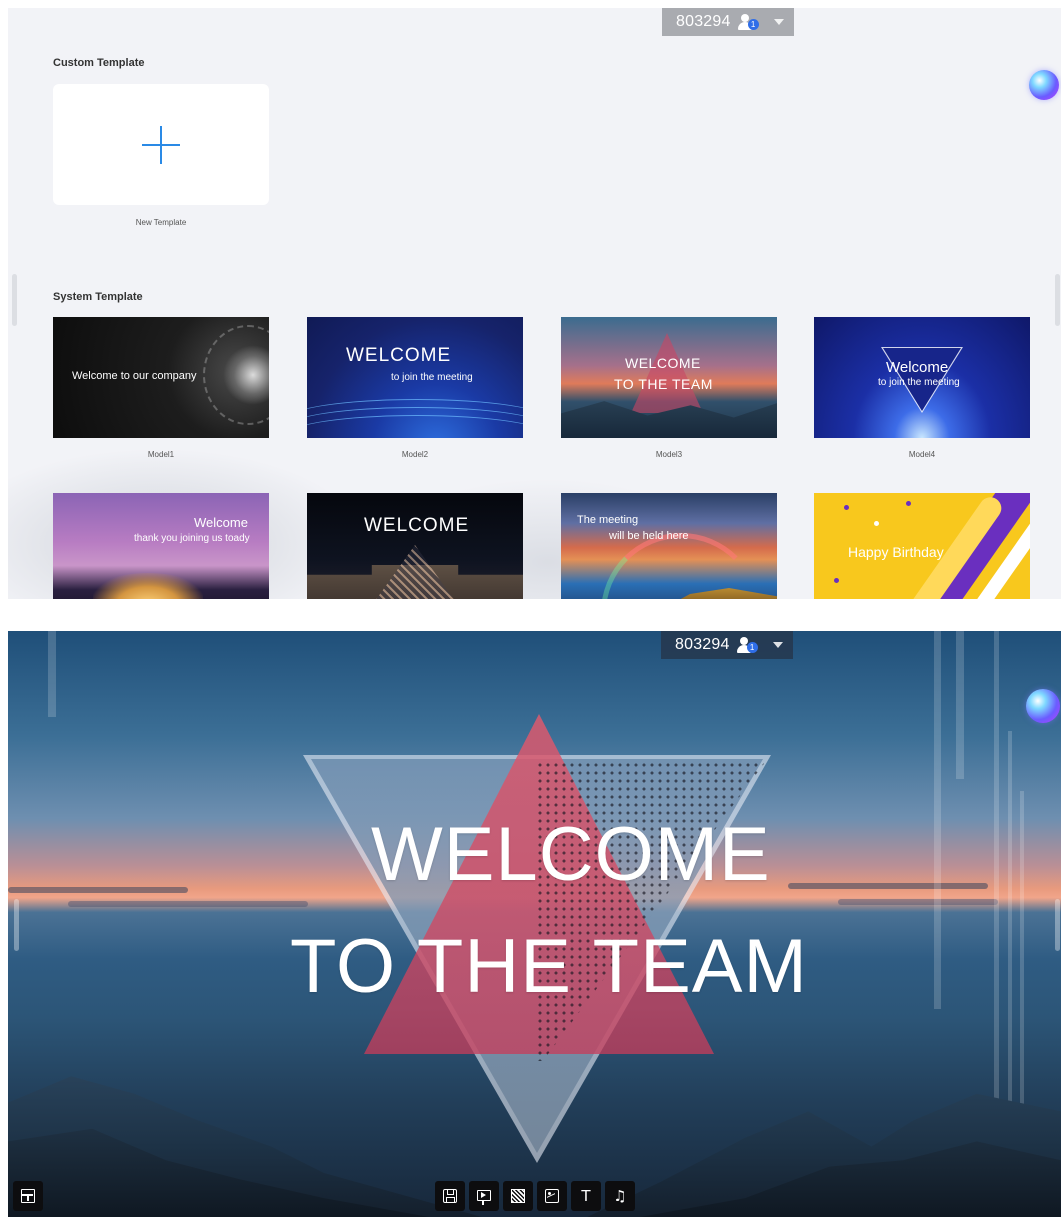 The image size is (1061, 1217). Describe the element at coordinates (669, 454) in the screenshot. I see `template-caption: Model3` at that location.